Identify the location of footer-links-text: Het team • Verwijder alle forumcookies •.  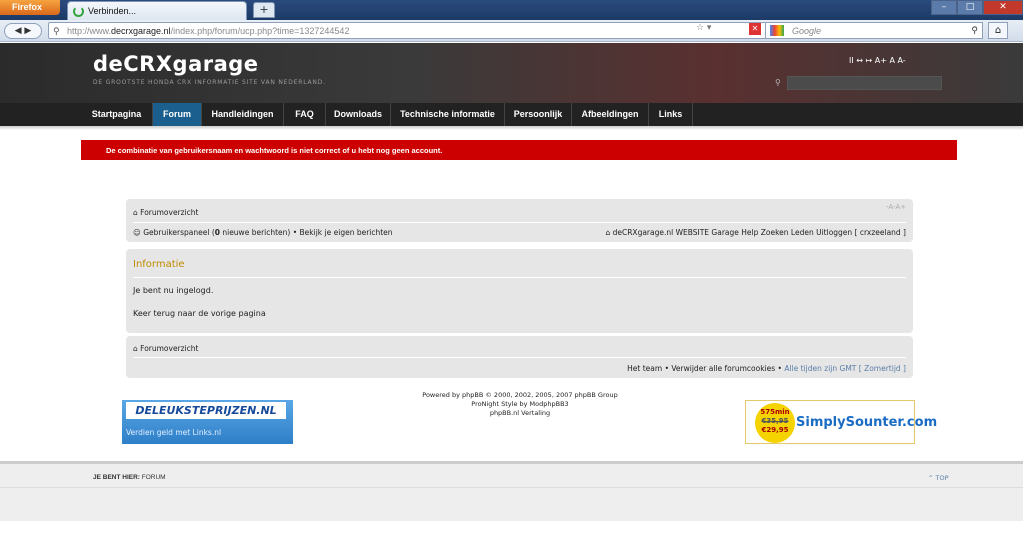
(705, 368).